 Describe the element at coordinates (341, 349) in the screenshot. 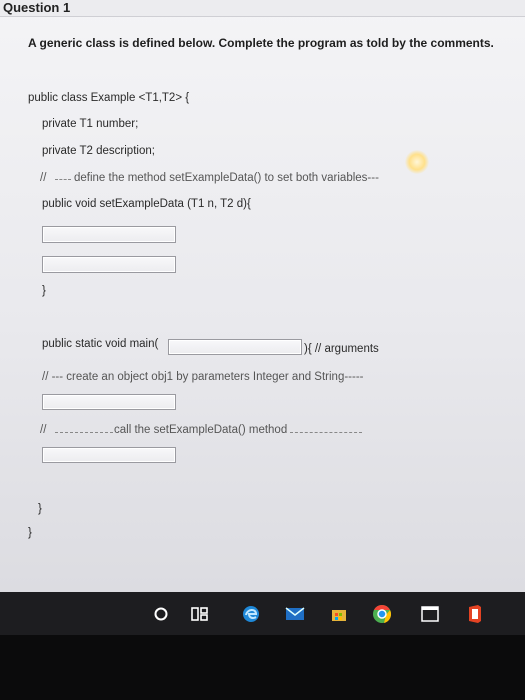

I see `main-args-comment: ){ // arguments` at that location.